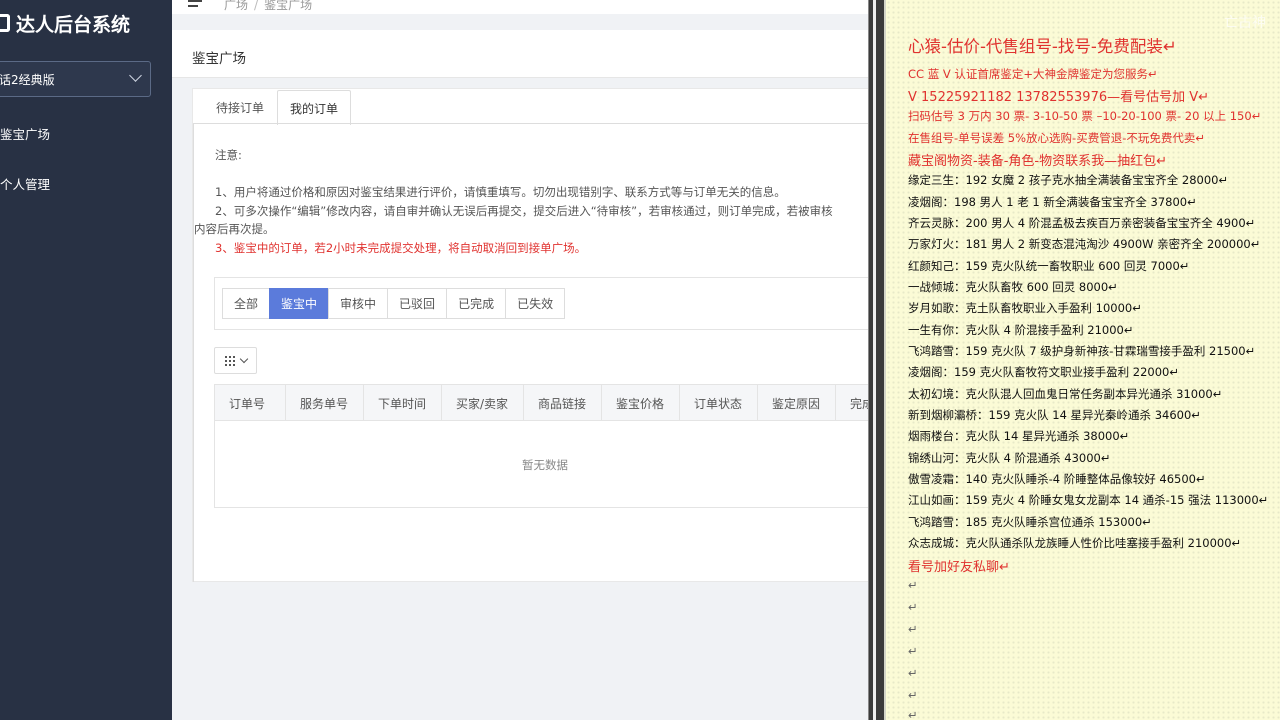 This screenshot has width=1280, height=720. Describe the element at coordinates (5, 23) in the screenshot. I see `logo-icon` at that location.